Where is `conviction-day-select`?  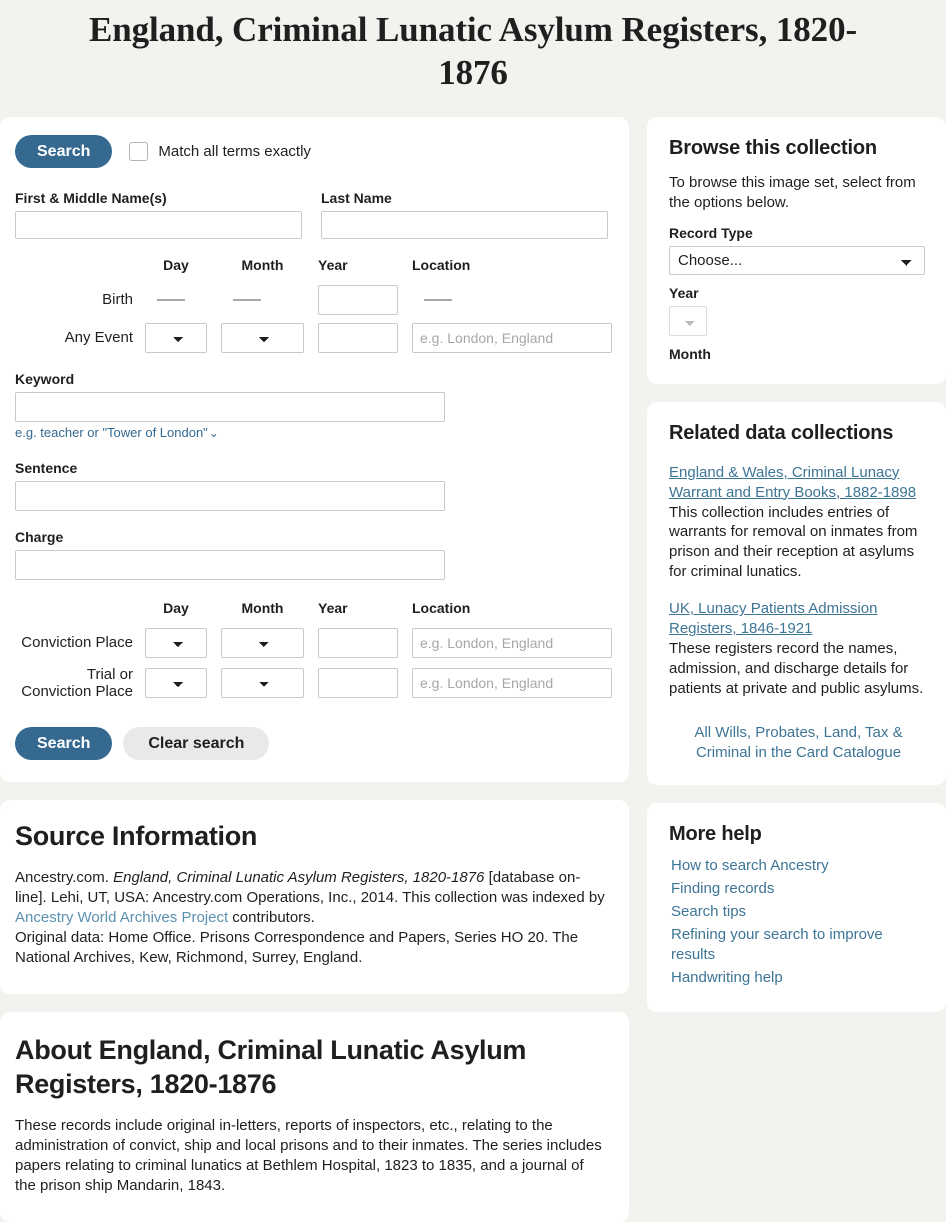 conviction-day-select is located at coordinates (176, 642).